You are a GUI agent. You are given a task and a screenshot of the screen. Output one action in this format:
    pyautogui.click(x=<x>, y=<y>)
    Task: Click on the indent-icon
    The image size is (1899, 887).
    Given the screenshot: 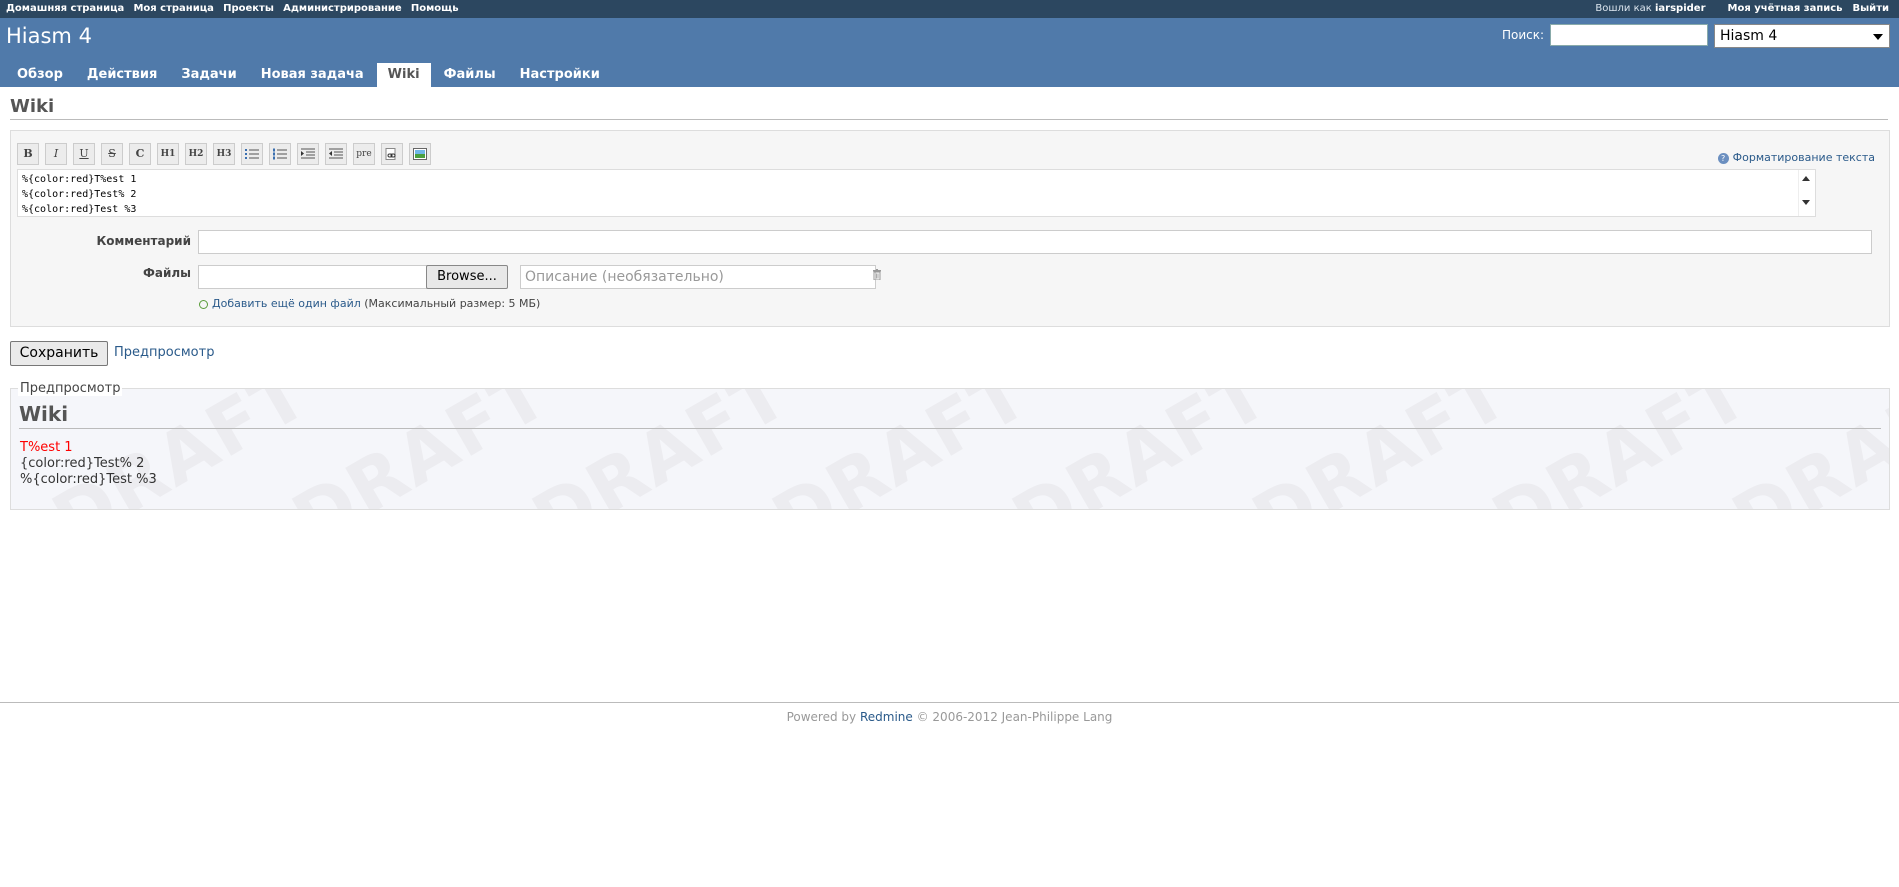 What is the action you would take?
    pyautogui.click(x=308, y=153)
    